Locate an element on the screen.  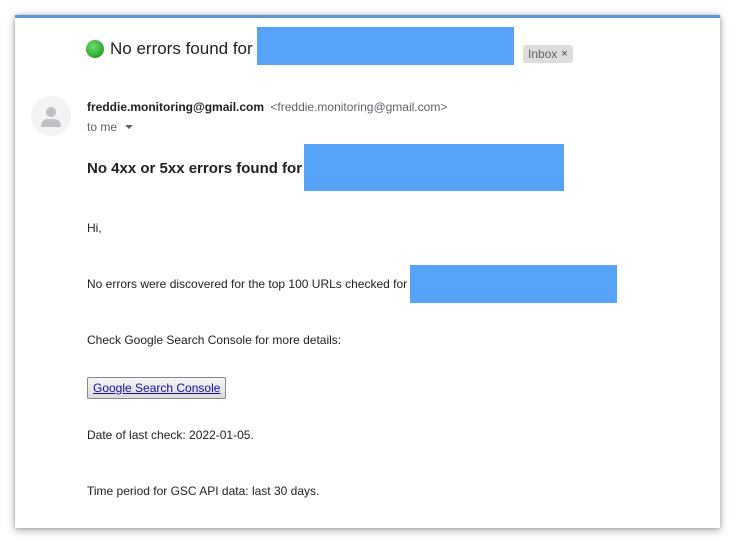
redacted-domain-heading is located at coordinates (434, 167).